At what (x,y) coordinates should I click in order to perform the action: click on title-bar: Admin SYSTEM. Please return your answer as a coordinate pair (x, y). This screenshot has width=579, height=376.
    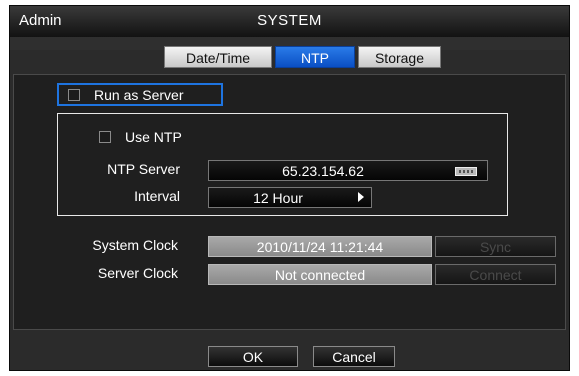
    Looking at the image, I should click on (289, 21).